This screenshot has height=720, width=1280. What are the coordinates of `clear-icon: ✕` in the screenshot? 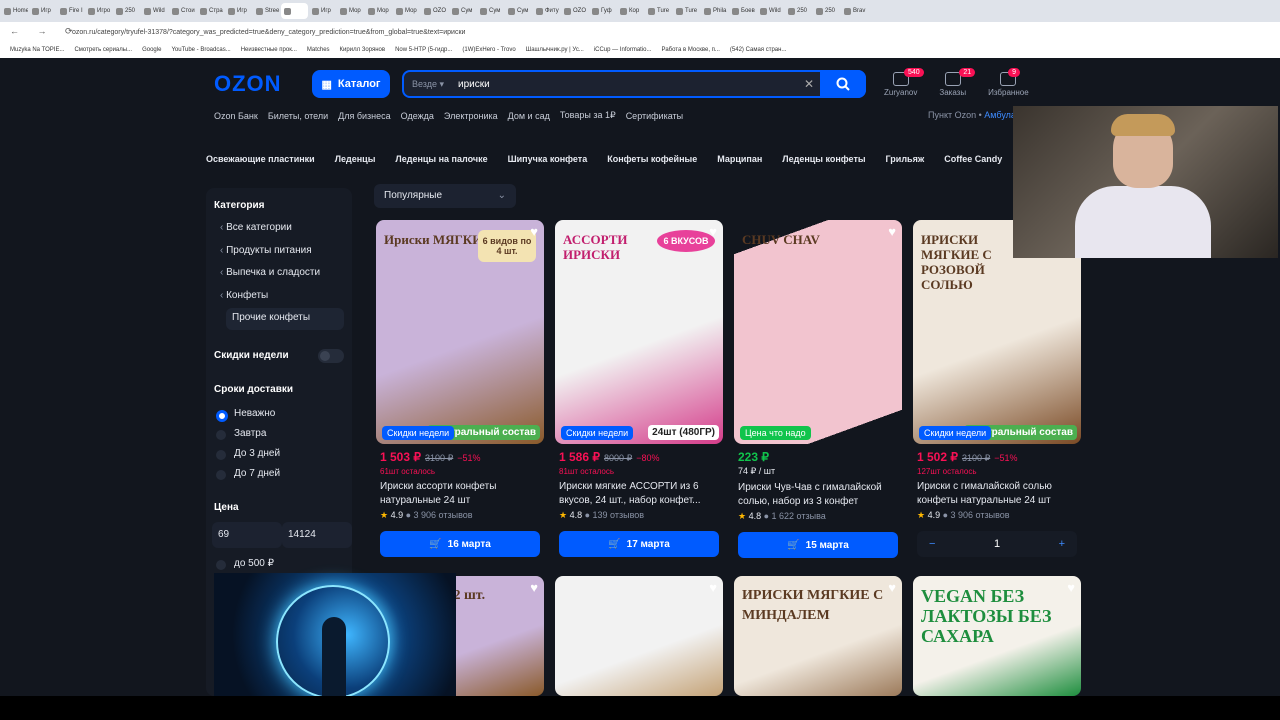 It's located at (809, 84).